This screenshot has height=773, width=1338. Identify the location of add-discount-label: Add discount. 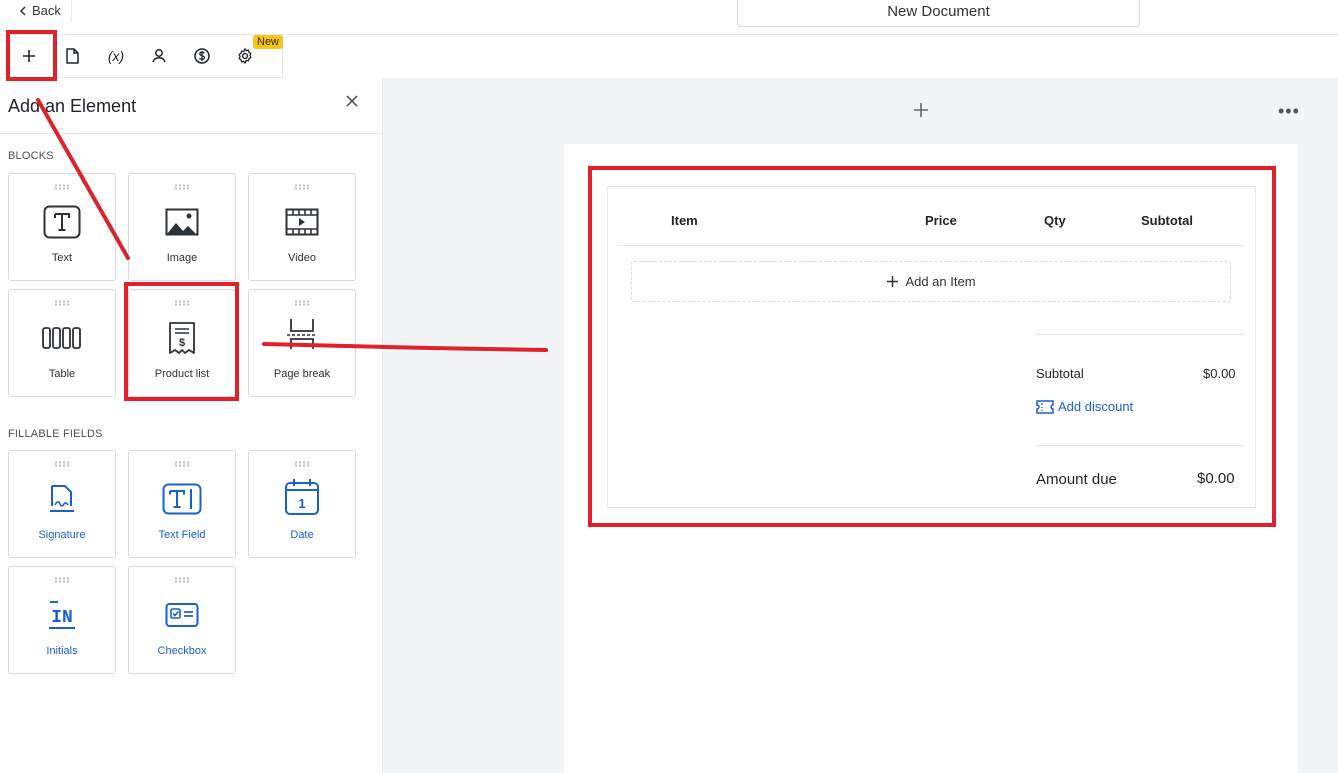
(1096, 406).